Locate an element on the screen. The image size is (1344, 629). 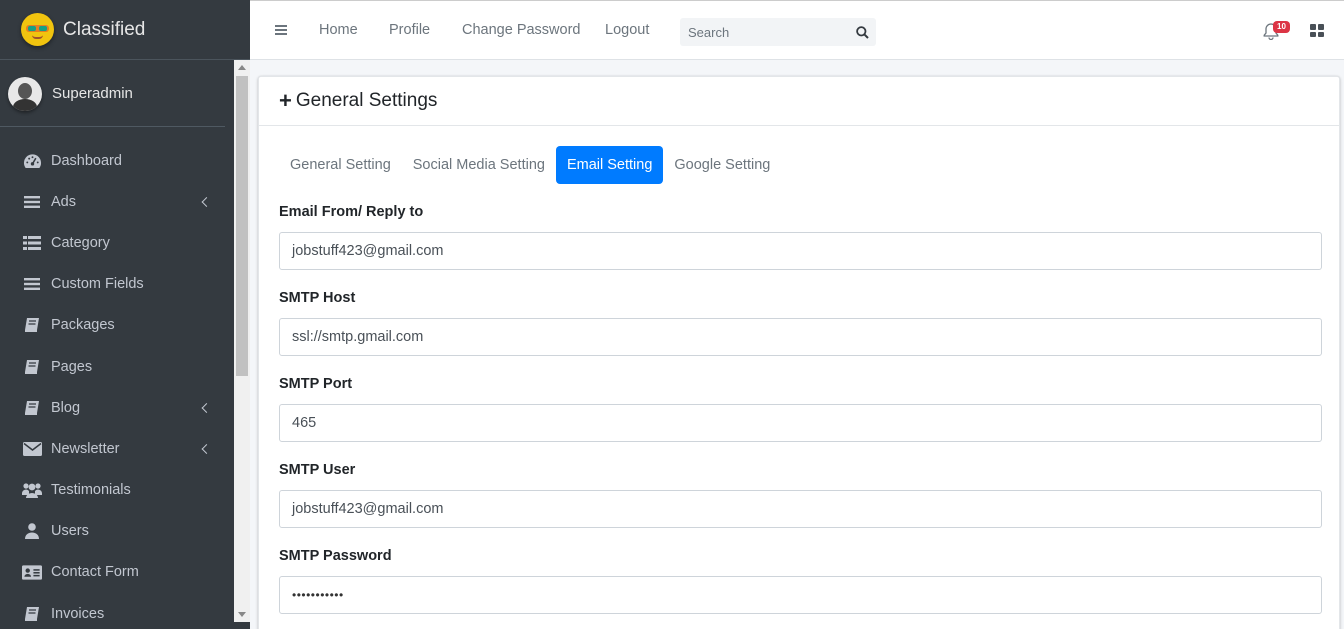
sidebar-item-users: Users is located at coordinates (117, 531).